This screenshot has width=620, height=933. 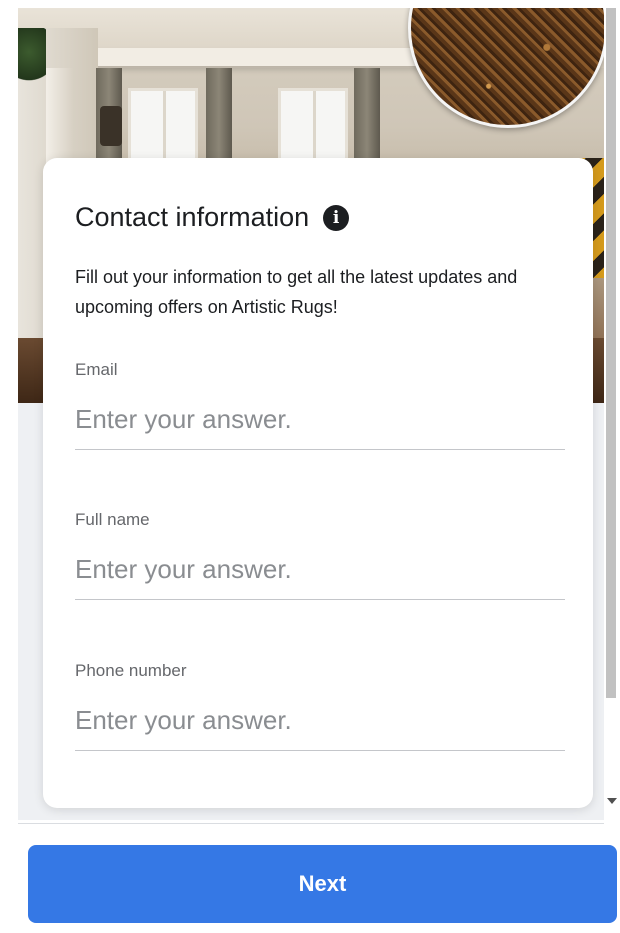 I want to click on email-field-group: Email, so click(x=320, y=405).